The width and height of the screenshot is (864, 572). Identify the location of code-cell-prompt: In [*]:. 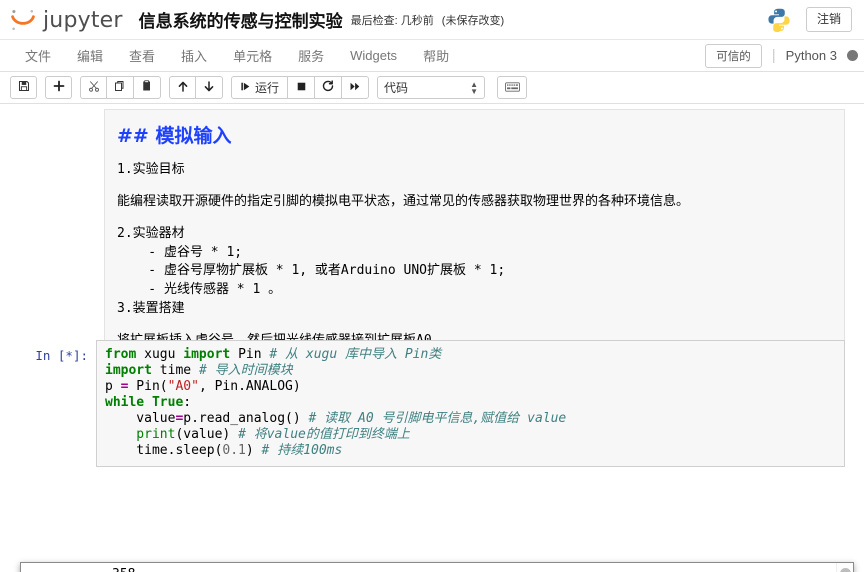
(61, 355).